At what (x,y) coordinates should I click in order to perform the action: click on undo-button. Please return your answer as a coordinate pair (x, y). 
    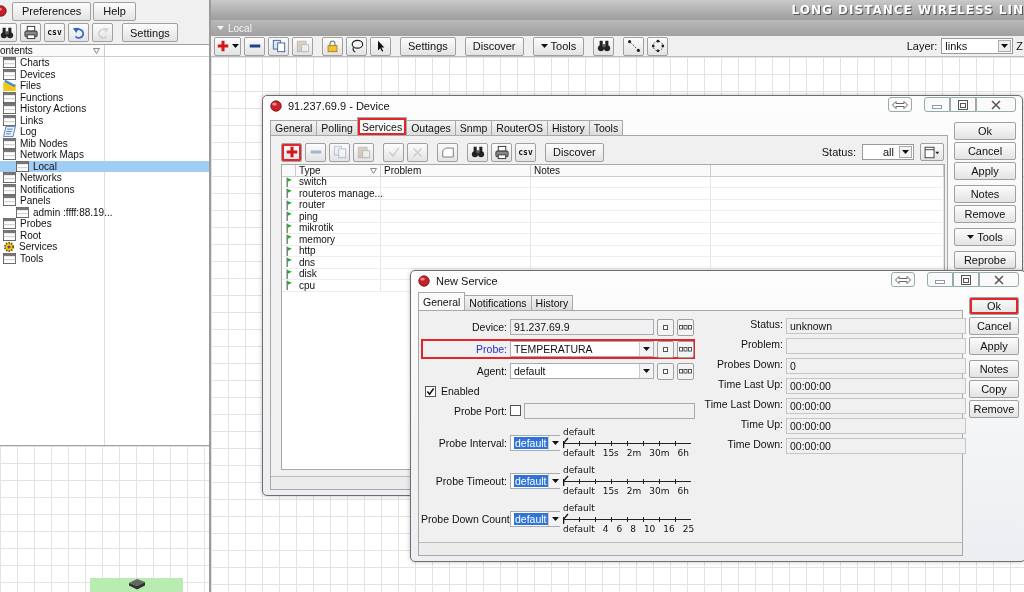
    Looking at the image, I should click on (78, 32).